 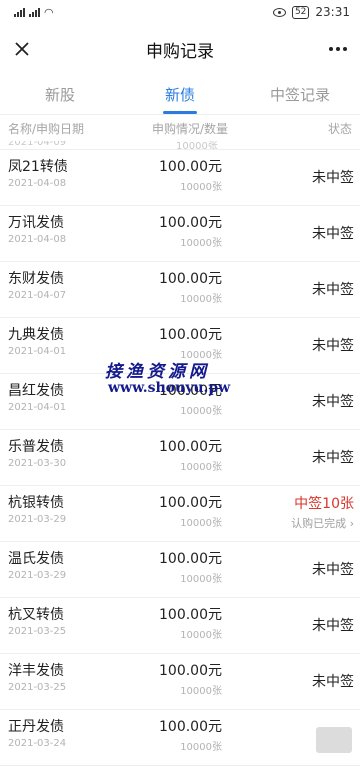 I want to click on close-icon, so click(x=22, y=49).